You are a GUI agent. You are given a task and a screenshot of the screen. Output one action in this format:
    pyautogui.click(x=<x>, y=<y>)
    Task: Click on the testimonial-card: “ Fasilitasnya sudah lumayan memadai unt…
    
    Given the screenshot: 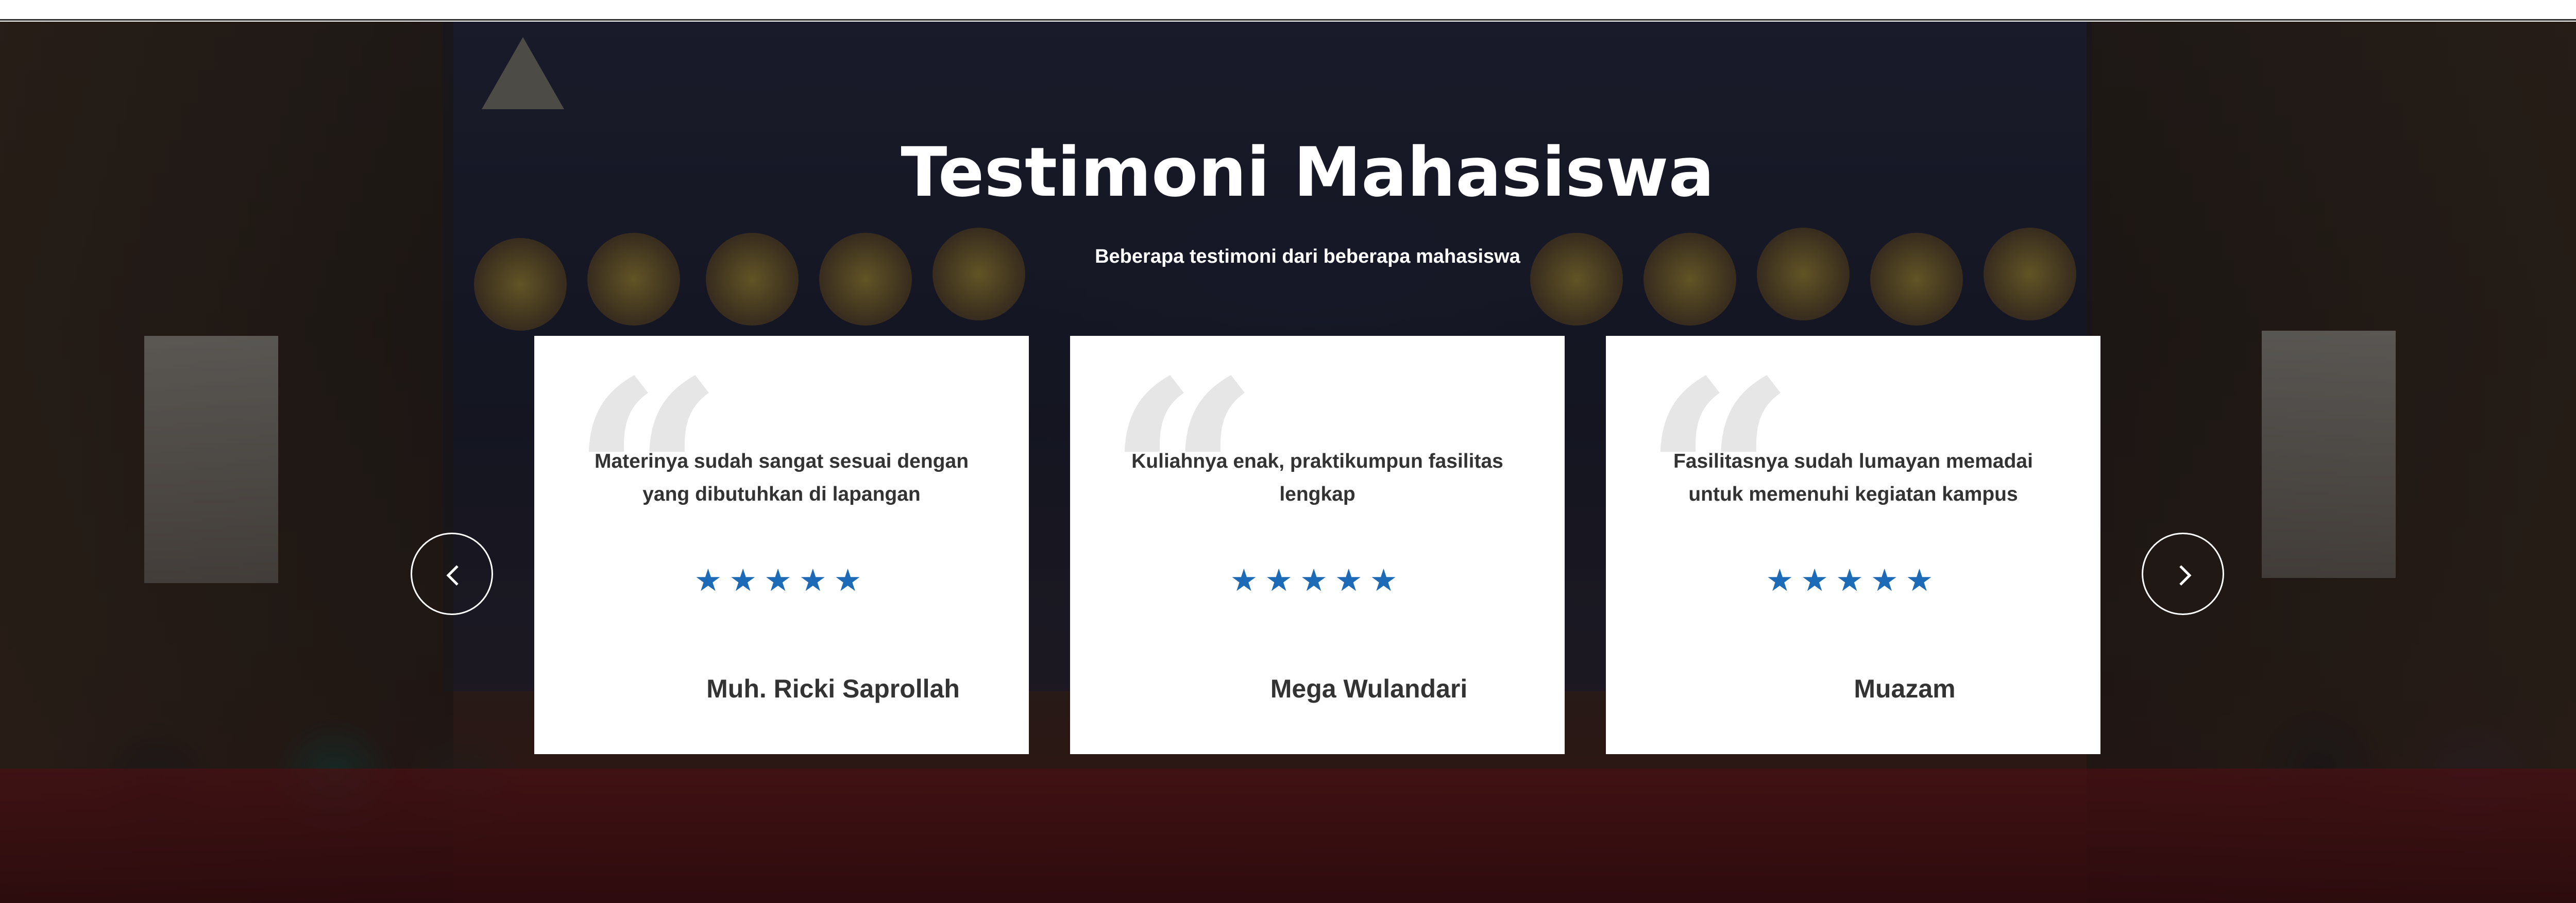 What is the action you would take?
    pyautogui.click(x=1853, y=545)
    